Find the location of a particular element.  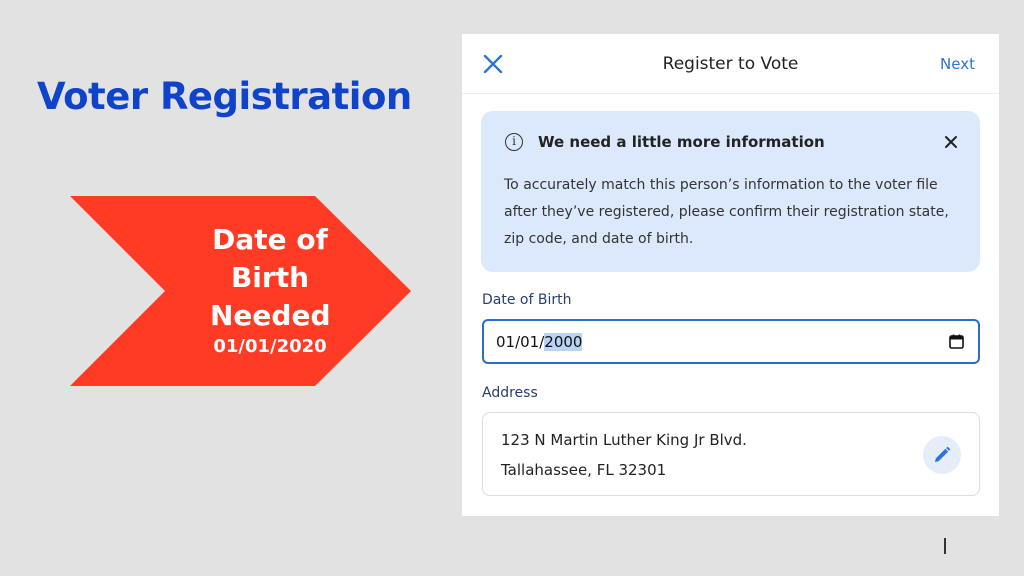

date-prefix: 01/01/ is located at coordinates (520, 342).